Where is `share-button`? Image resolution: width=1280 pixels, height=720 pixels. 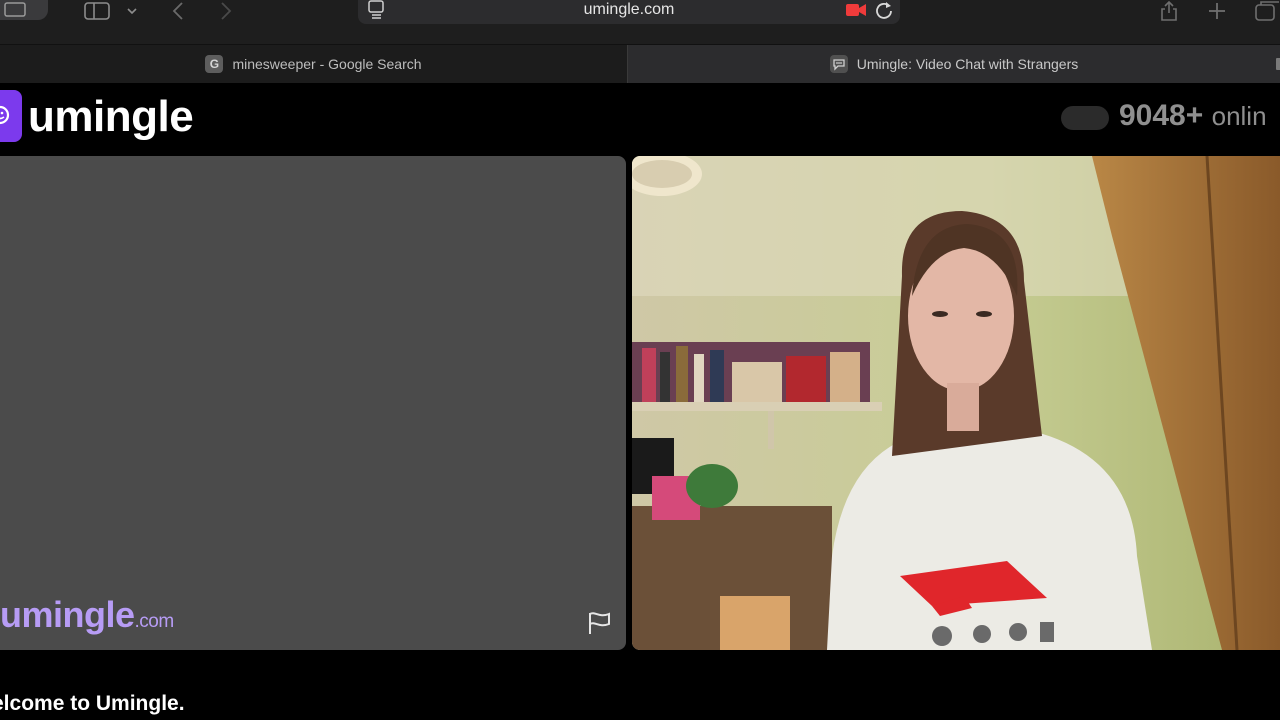
share-button is located at coordinates (1169, 11).